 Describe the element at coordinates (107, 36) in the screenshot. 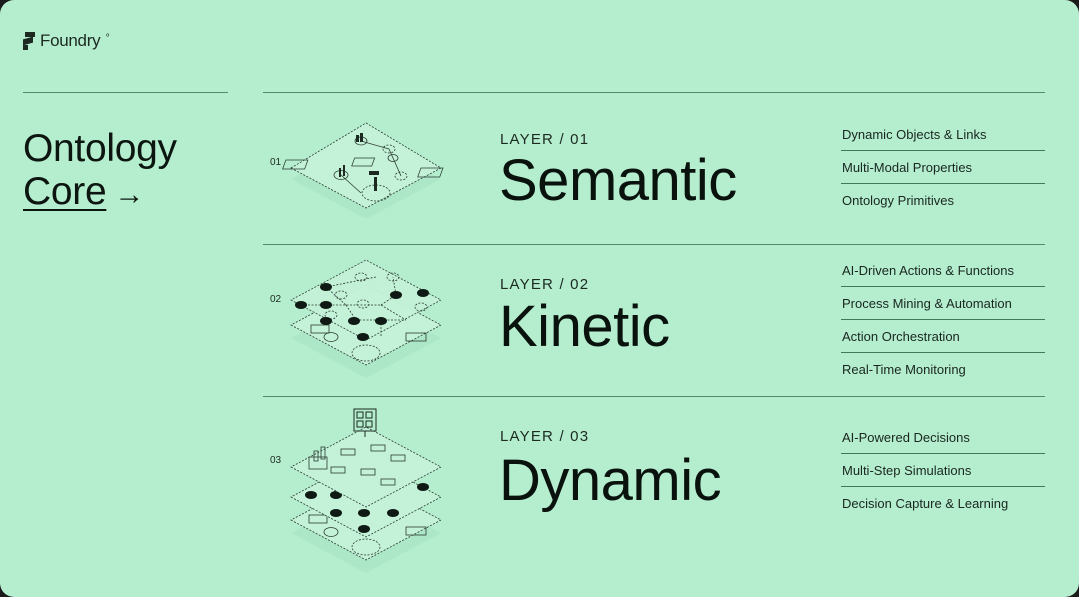

I see `foundry-logo-superscript: º` at that location.